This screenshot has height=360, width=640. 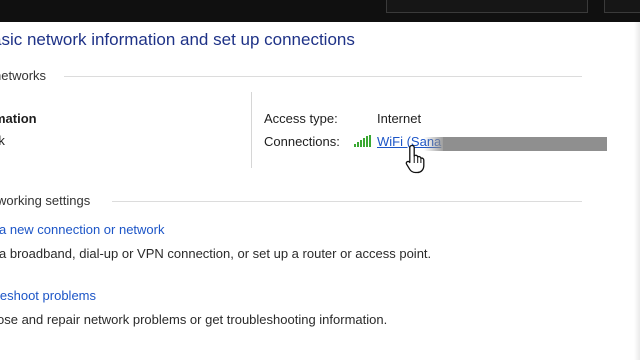 I want to click on change-settings-divider, so click(x=347, y=201).